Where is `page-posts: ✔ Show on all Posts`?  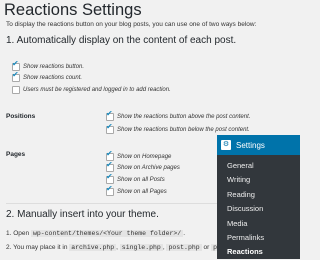
page-posts: ✔ Show on all Posts is located at coordinates (135, 178).